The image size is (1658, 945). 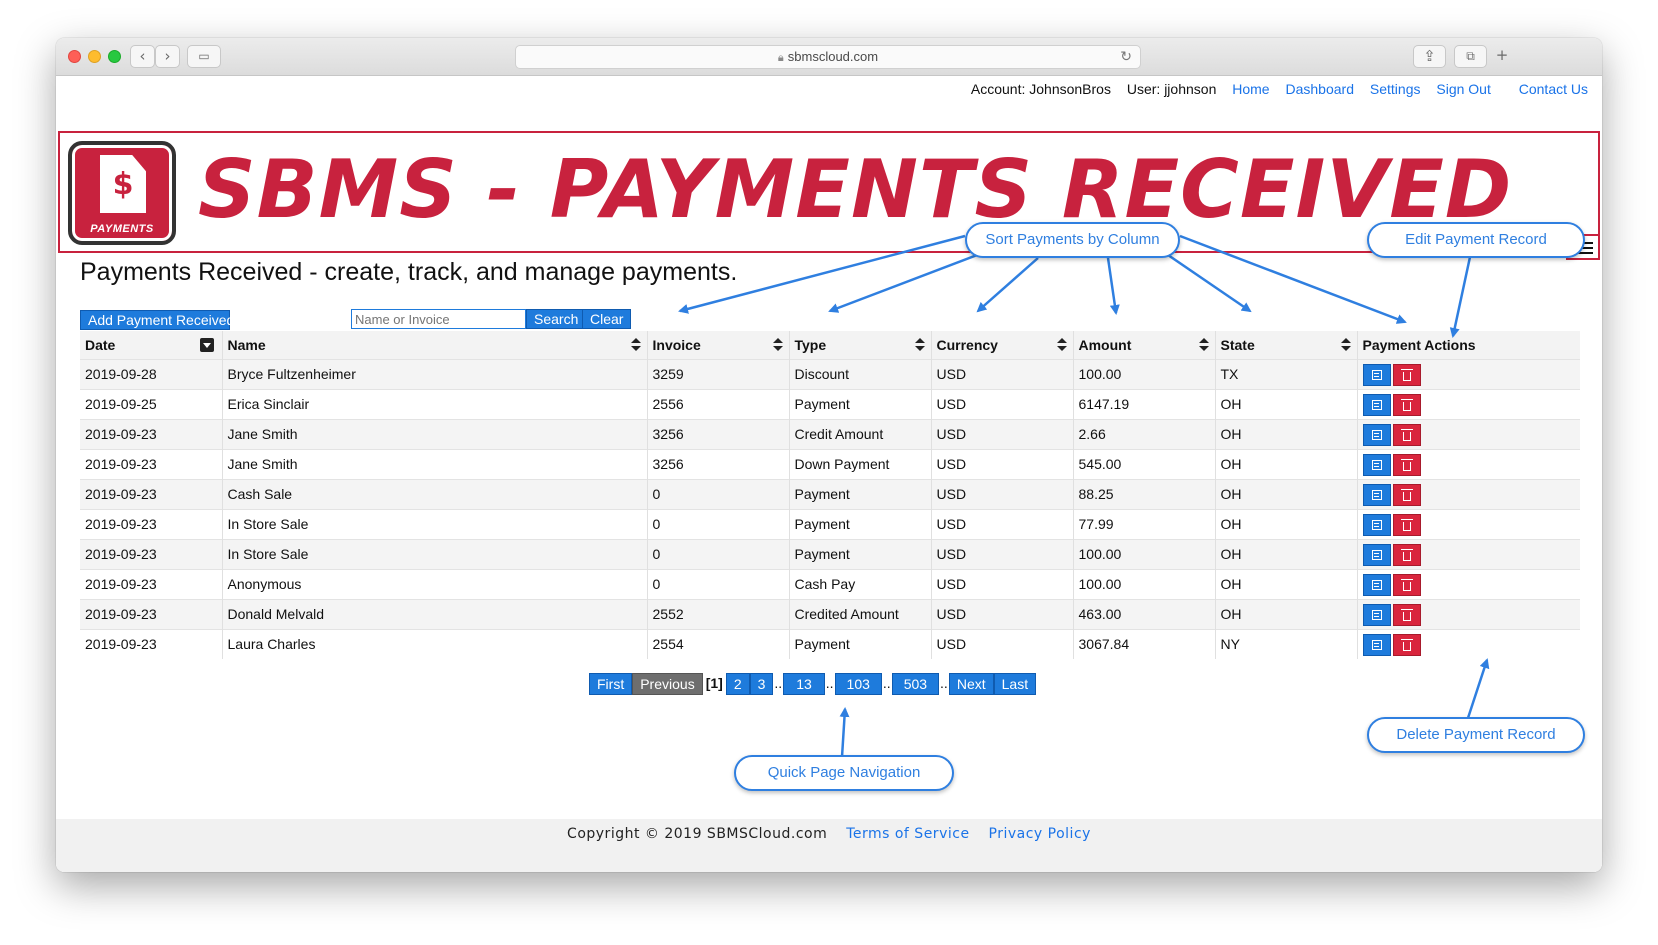 What do you see at coordinates (844, 732) in the screenshot?
I see `nav-arrow` at bounding box center [844, 732].